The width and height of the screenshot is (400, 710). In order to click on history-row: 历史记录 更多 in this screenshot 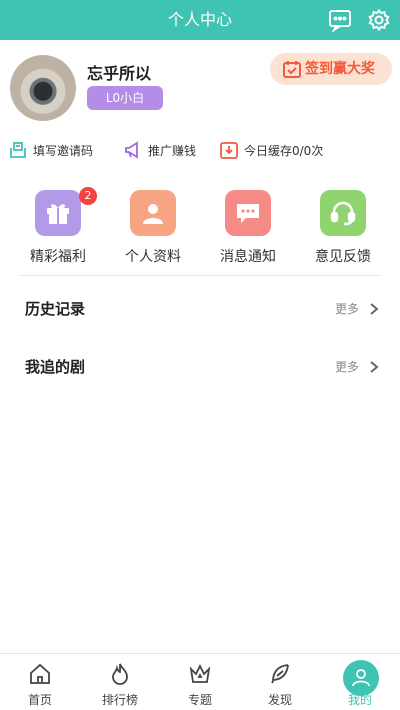, I will do `click(200, 308)`.